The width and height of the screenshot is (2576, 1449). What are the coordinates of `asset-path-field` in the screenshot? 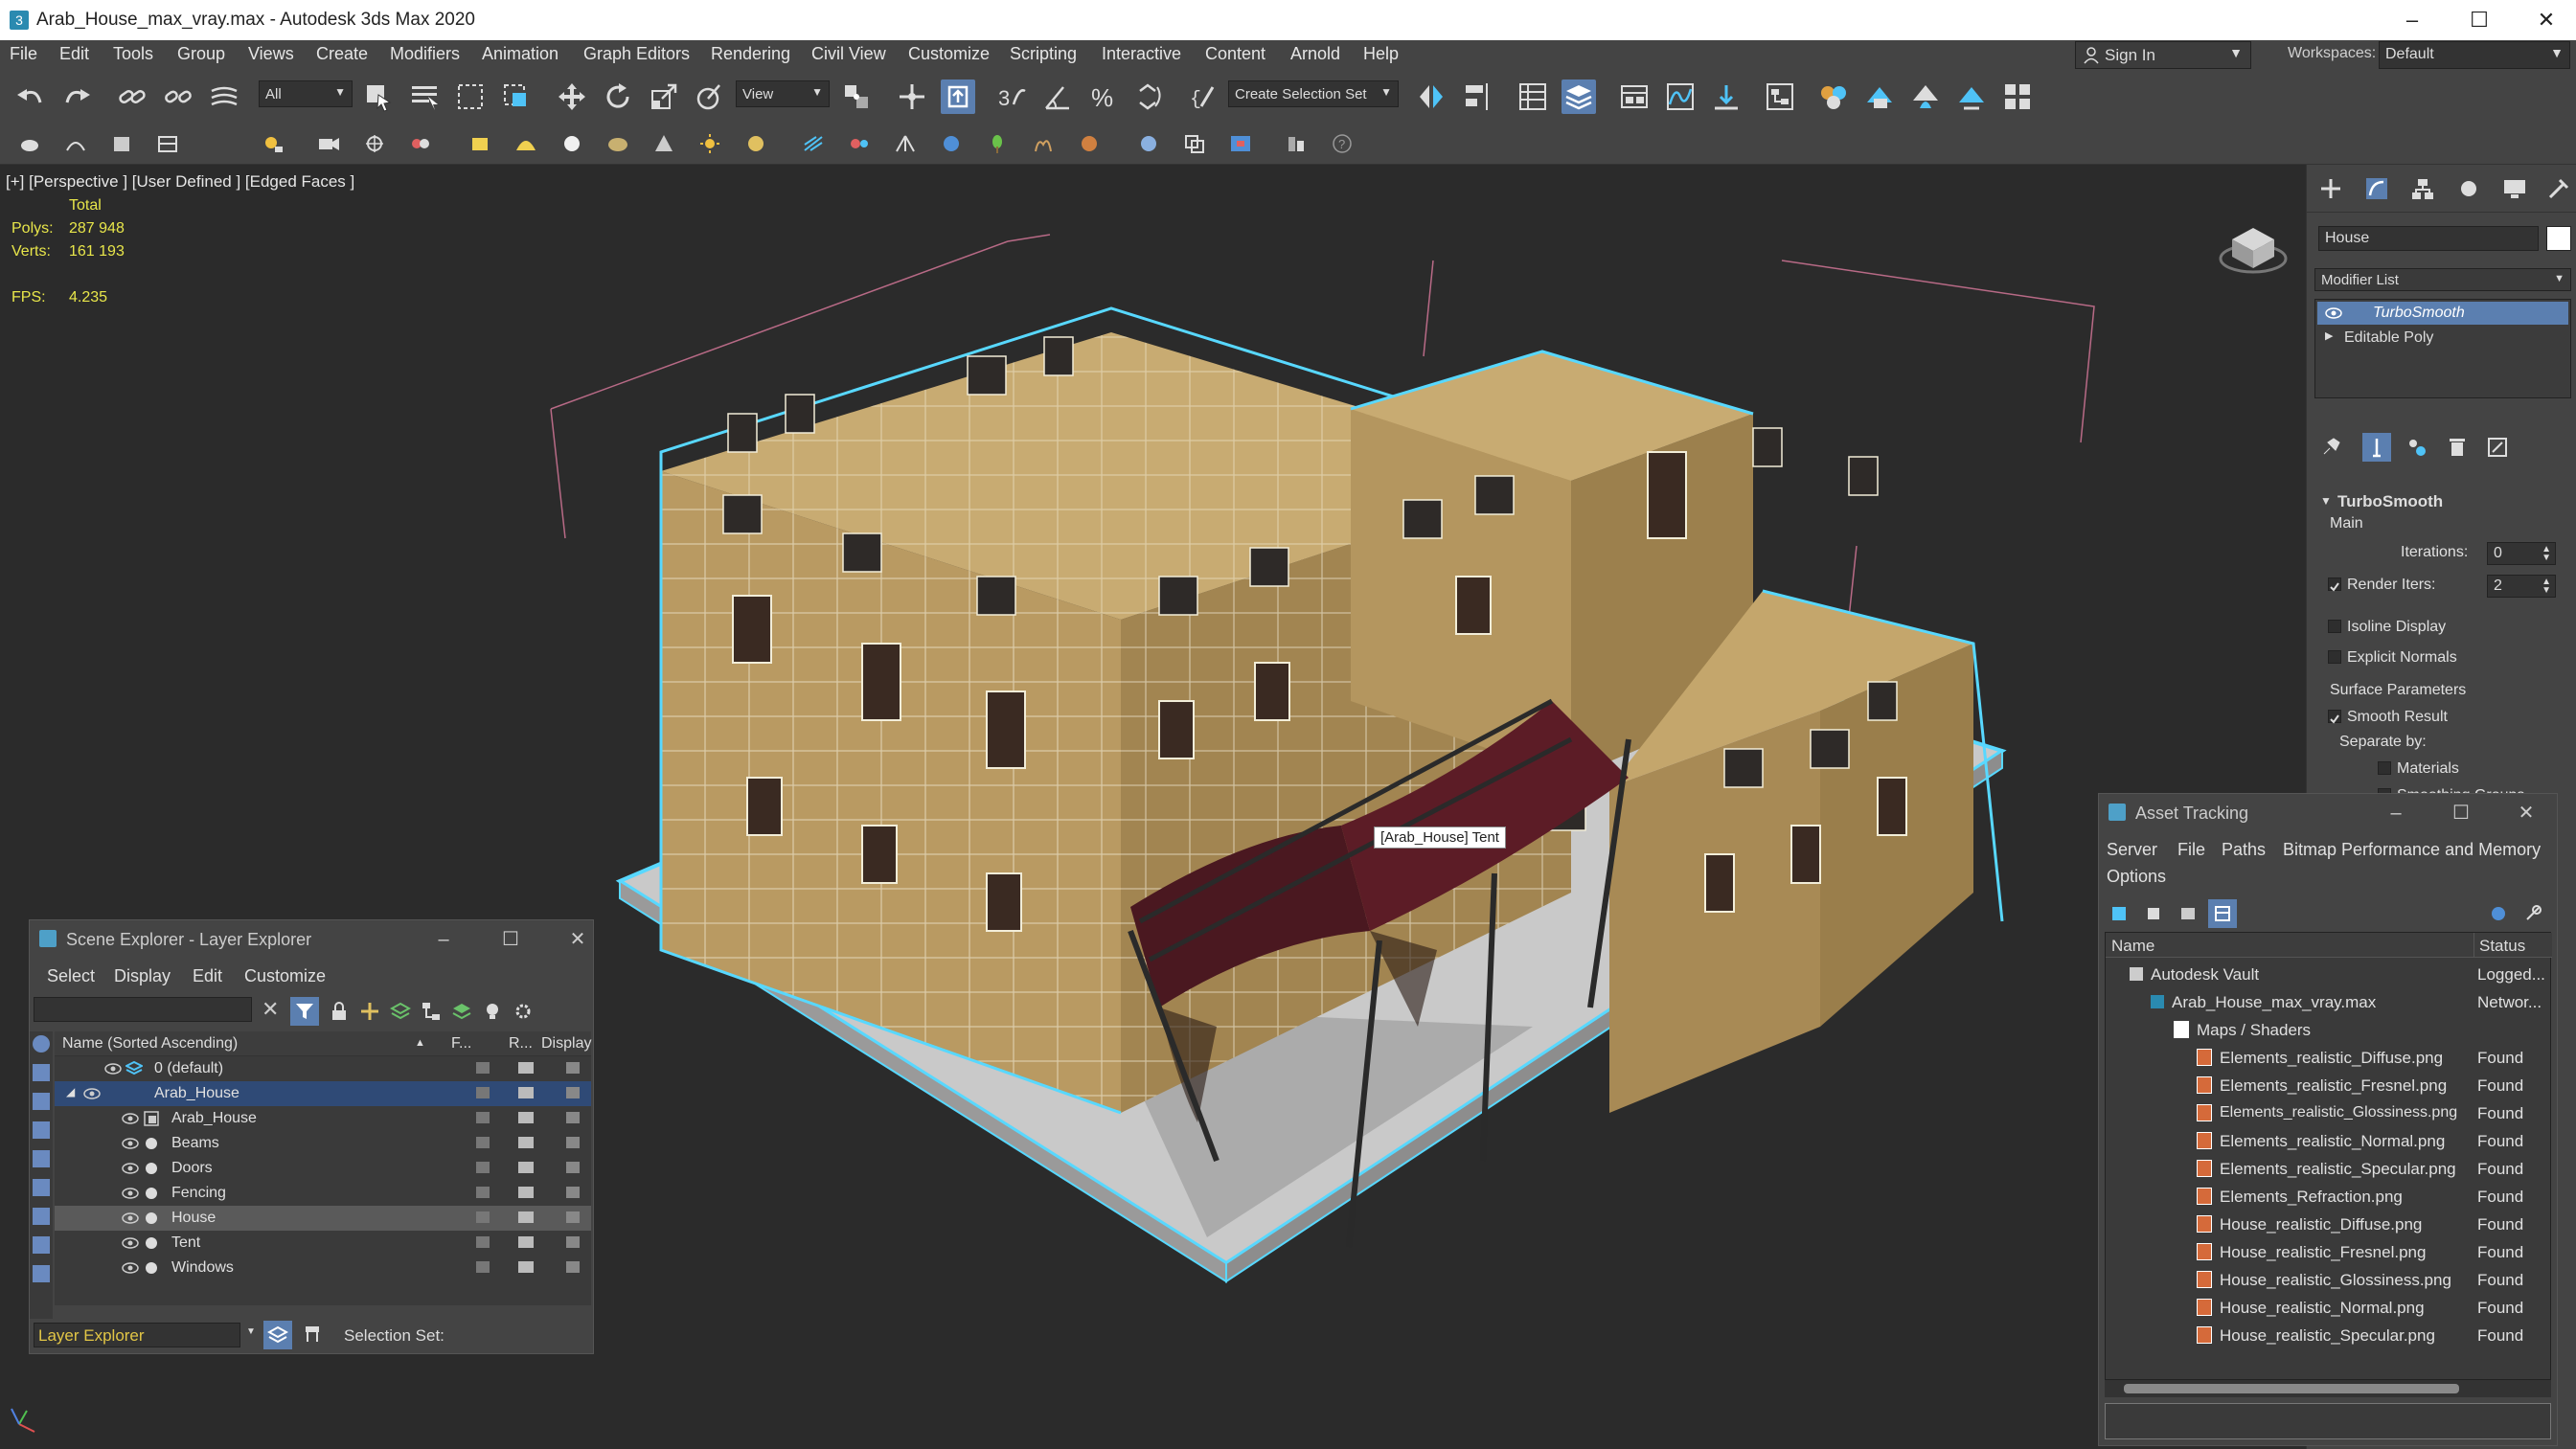 It's located at (2328, 1421).